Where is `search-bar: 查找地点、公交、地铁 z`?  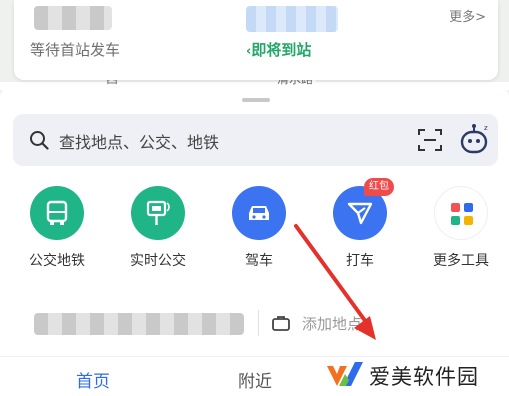 search-bar: 查找地点、公交、地铁 z is located at coordinates (255, 140).